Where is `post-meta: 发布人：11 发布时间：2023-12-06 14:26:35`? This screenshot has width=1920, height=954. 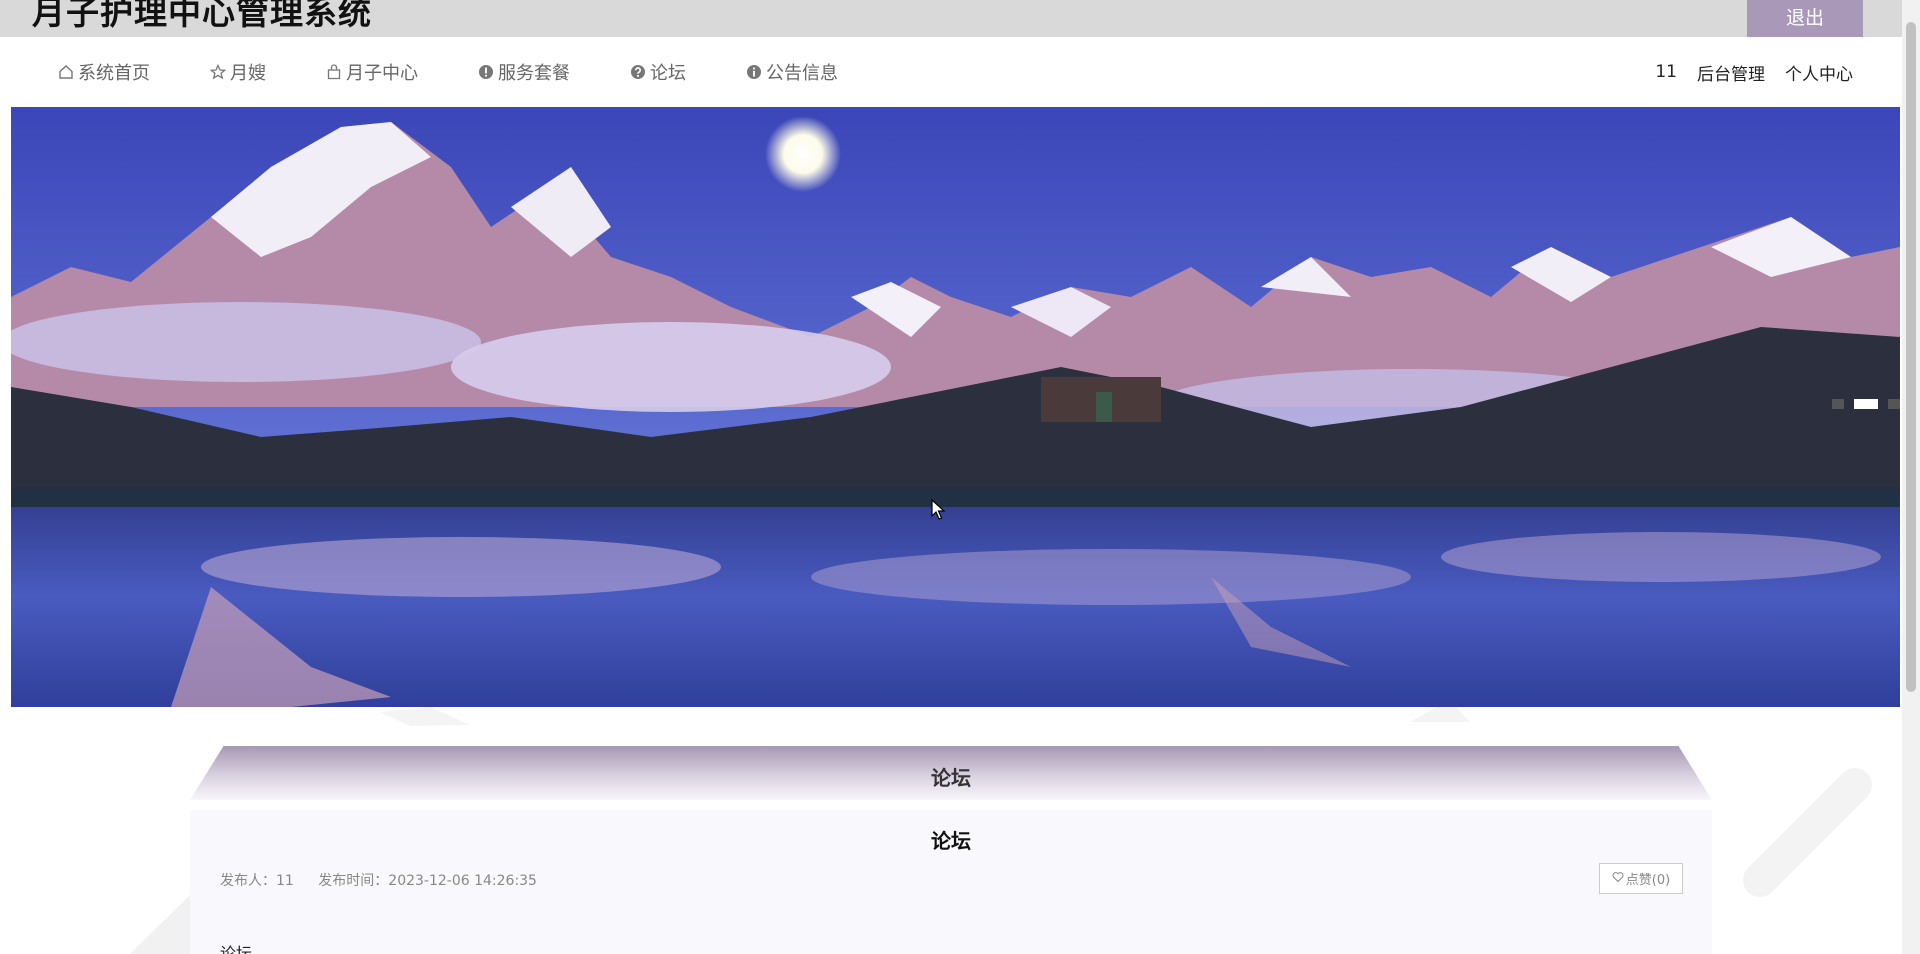 post-meta: 发布人：11 发布时间：2023-12-06 14:26:35 is located at coordinates (388, 880).